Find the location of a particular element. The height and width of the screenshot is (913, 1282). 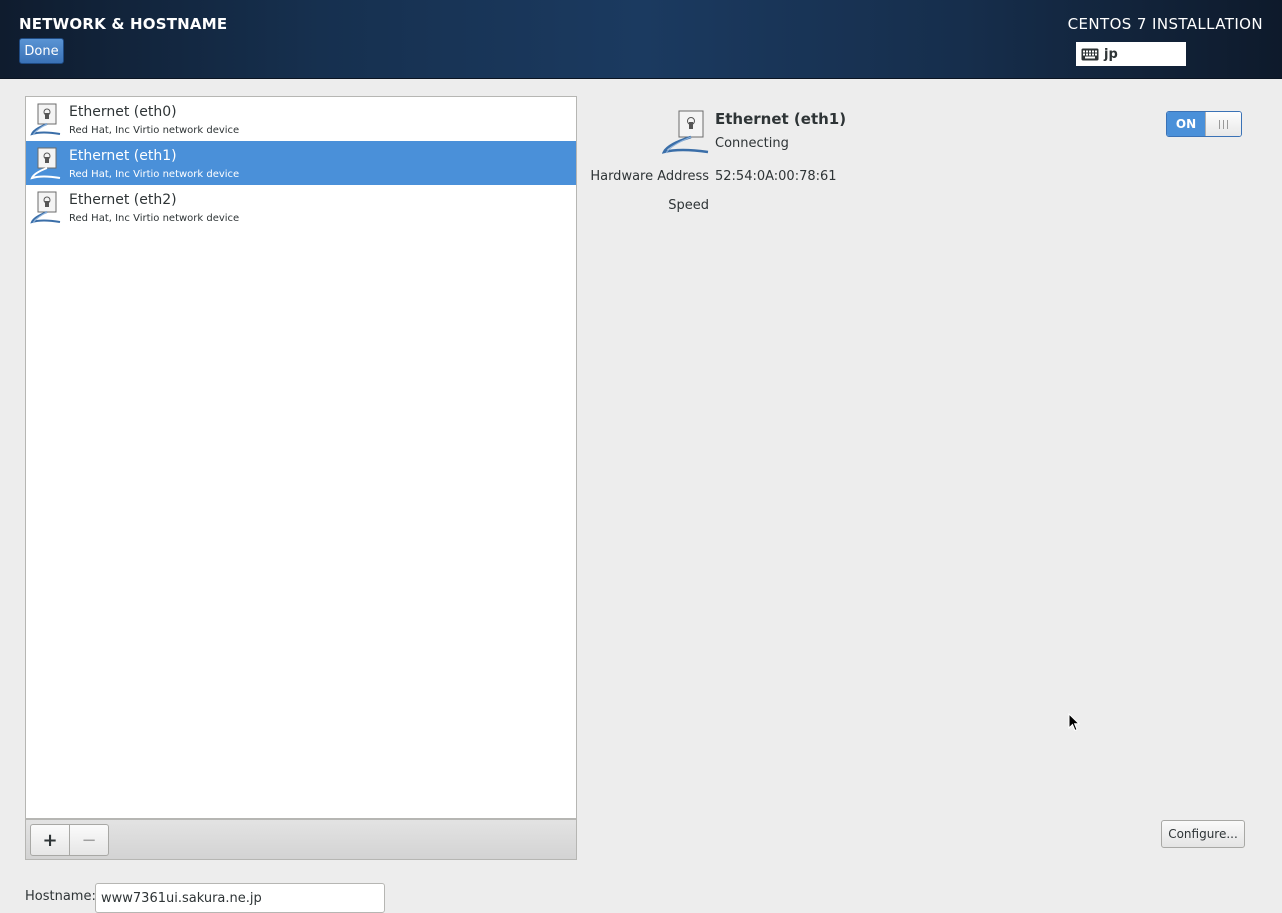

hostname-input is located at coordinates (240, 898).